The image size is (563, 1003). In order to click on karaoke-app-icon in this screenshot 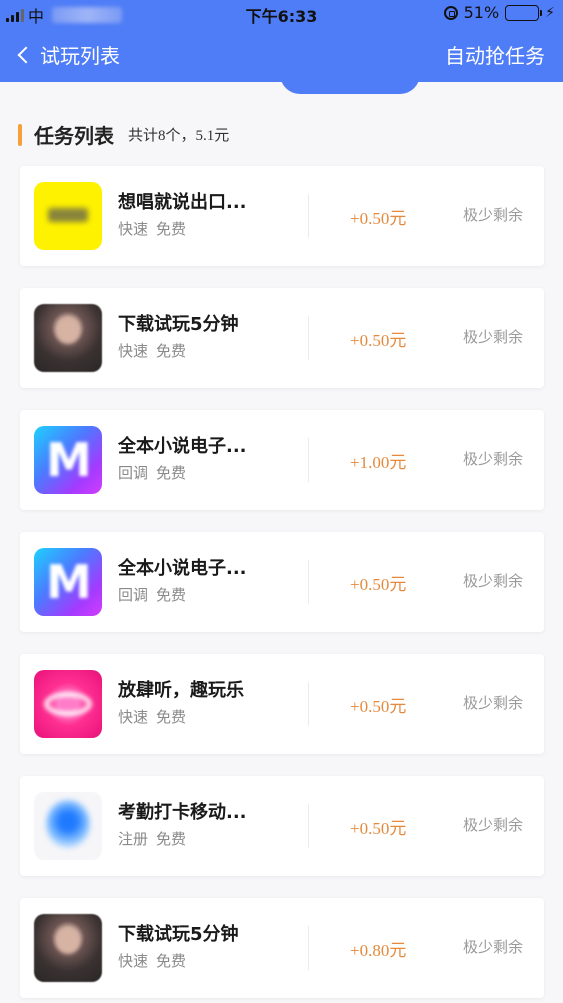, I will do `click(68, 216)`.